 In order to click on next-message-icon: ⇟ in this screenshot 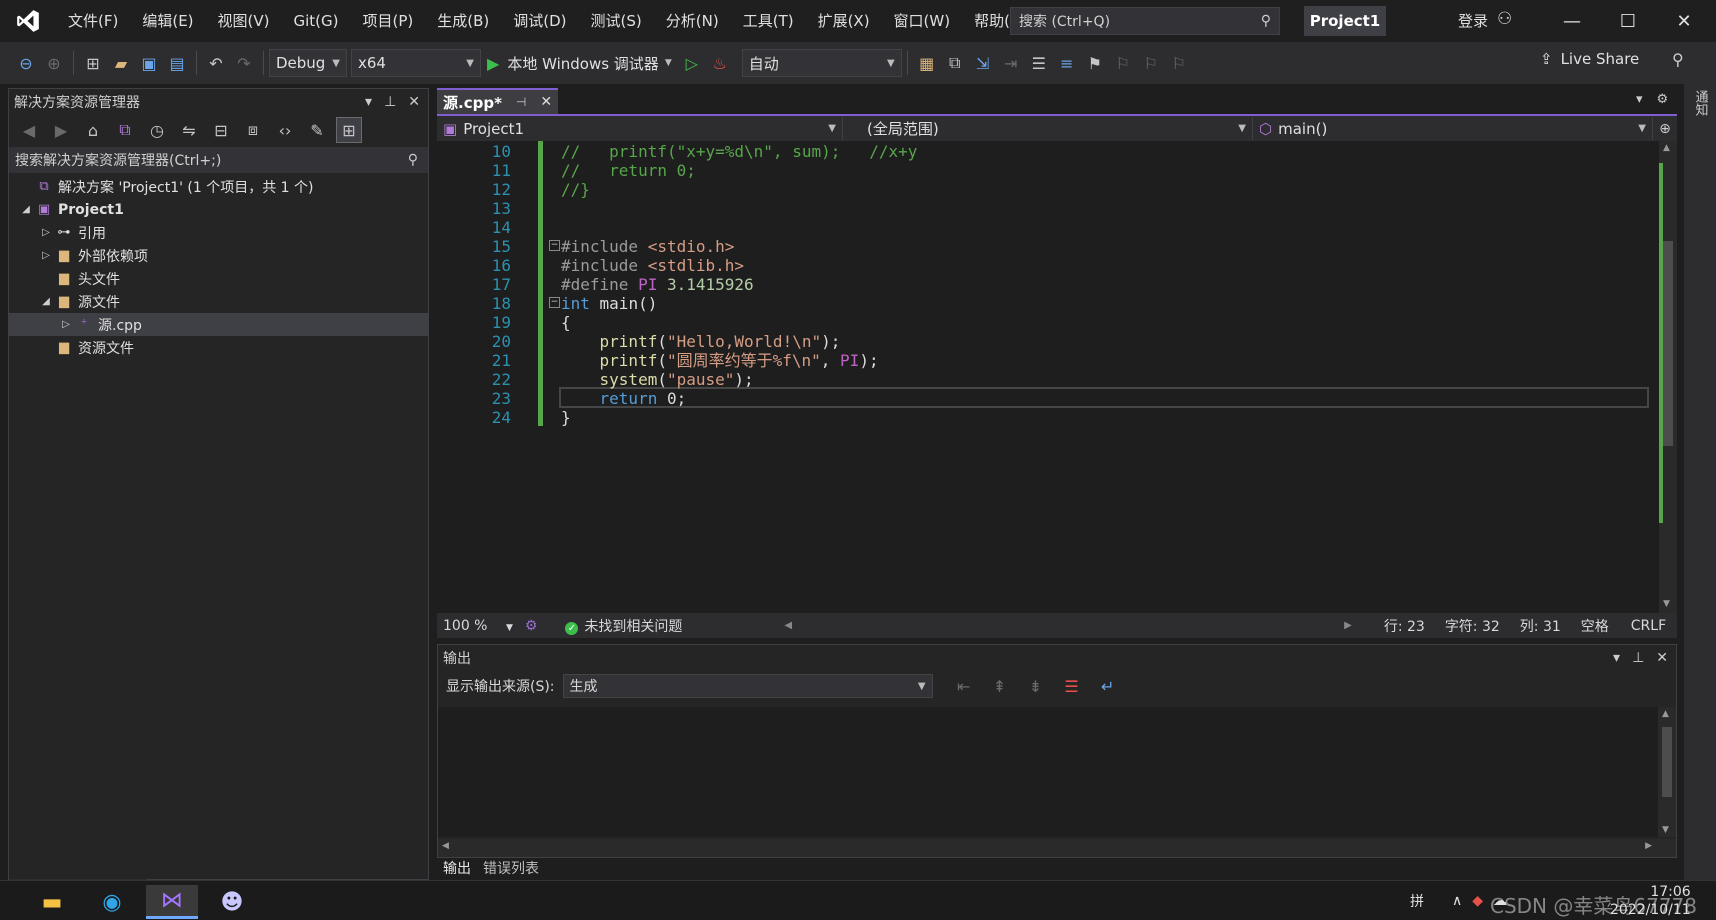, I will do `click(1036, 686)`.